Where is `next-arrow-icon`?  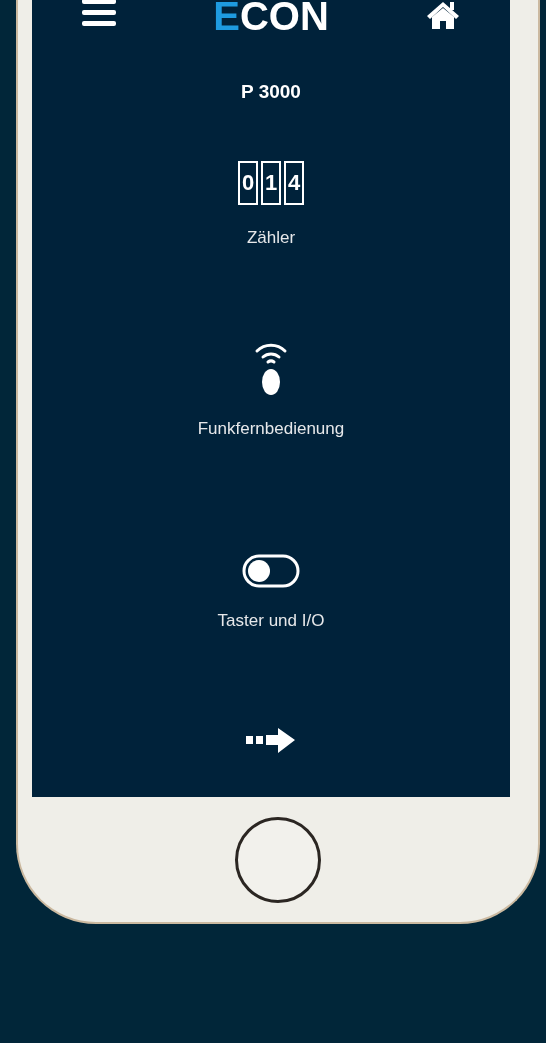 next-arrow-icon is located at coordinates (271, 741).